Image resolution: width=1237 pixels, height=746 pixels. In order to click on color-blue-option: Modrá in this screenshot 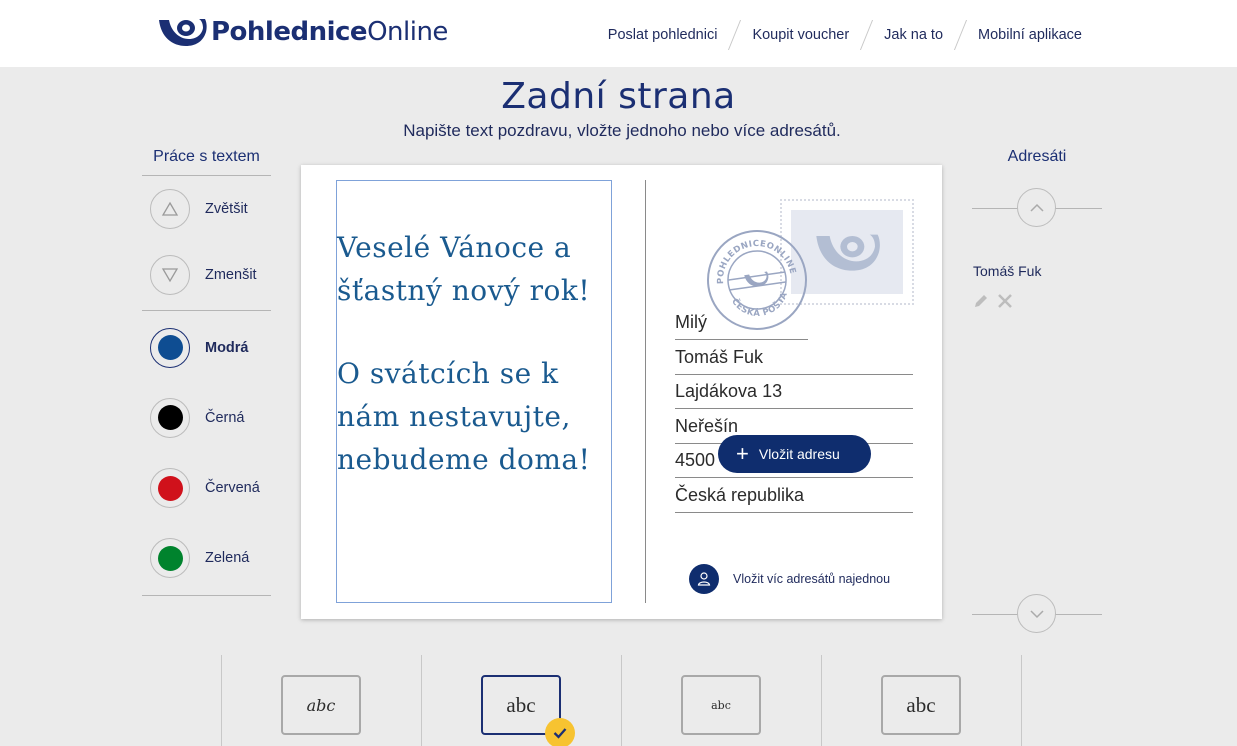, I will do `click(206, 347)`.